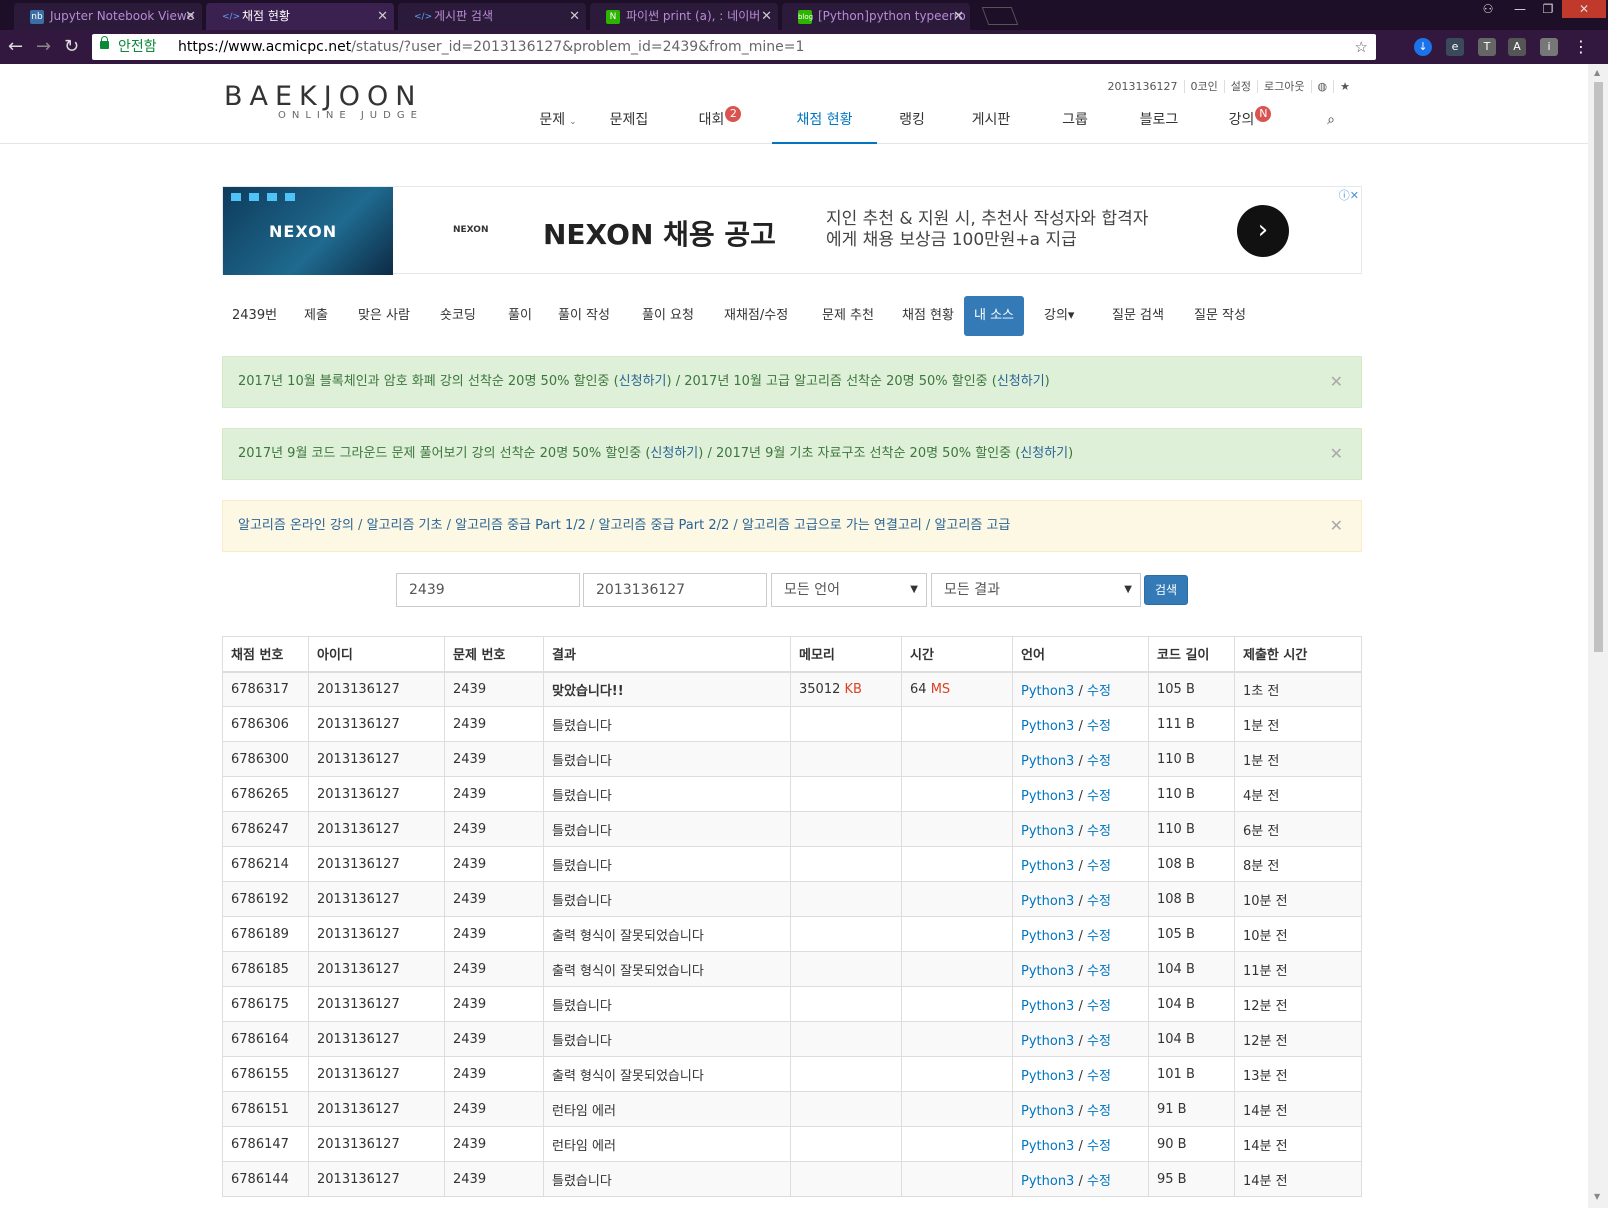  I want to click on username-link: 2013136127, so click(1143, 86).